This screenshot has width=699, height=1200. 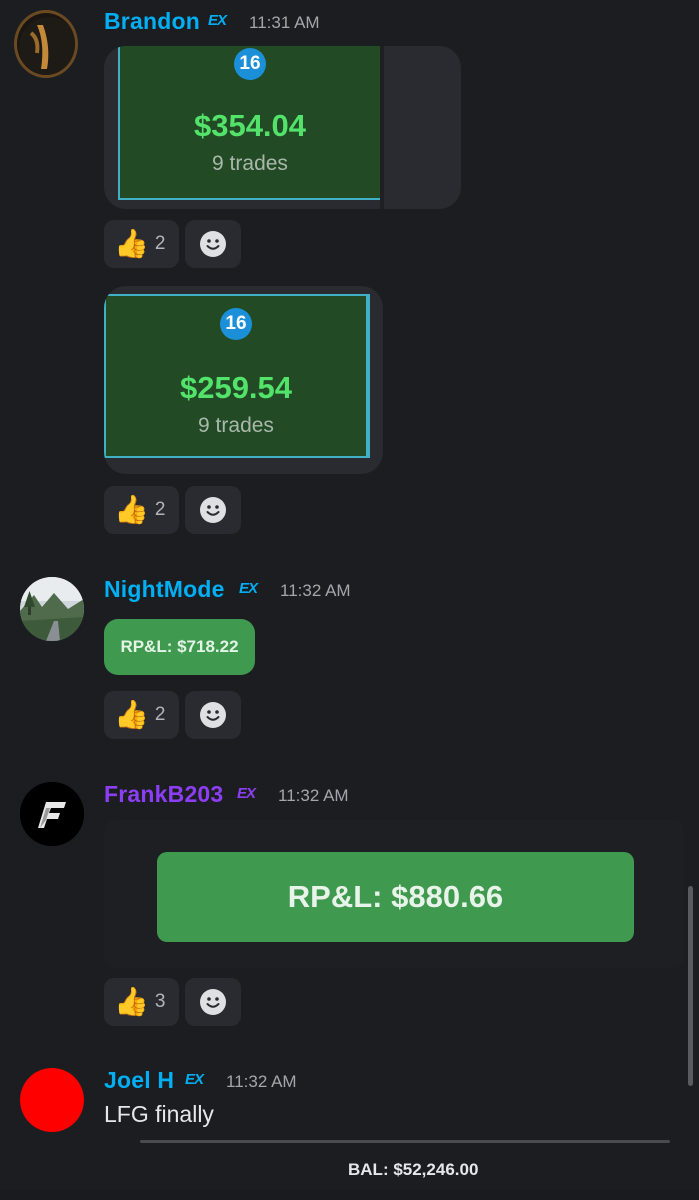 I want to click on avatar-joel-h, so click(x=52, y=1100).